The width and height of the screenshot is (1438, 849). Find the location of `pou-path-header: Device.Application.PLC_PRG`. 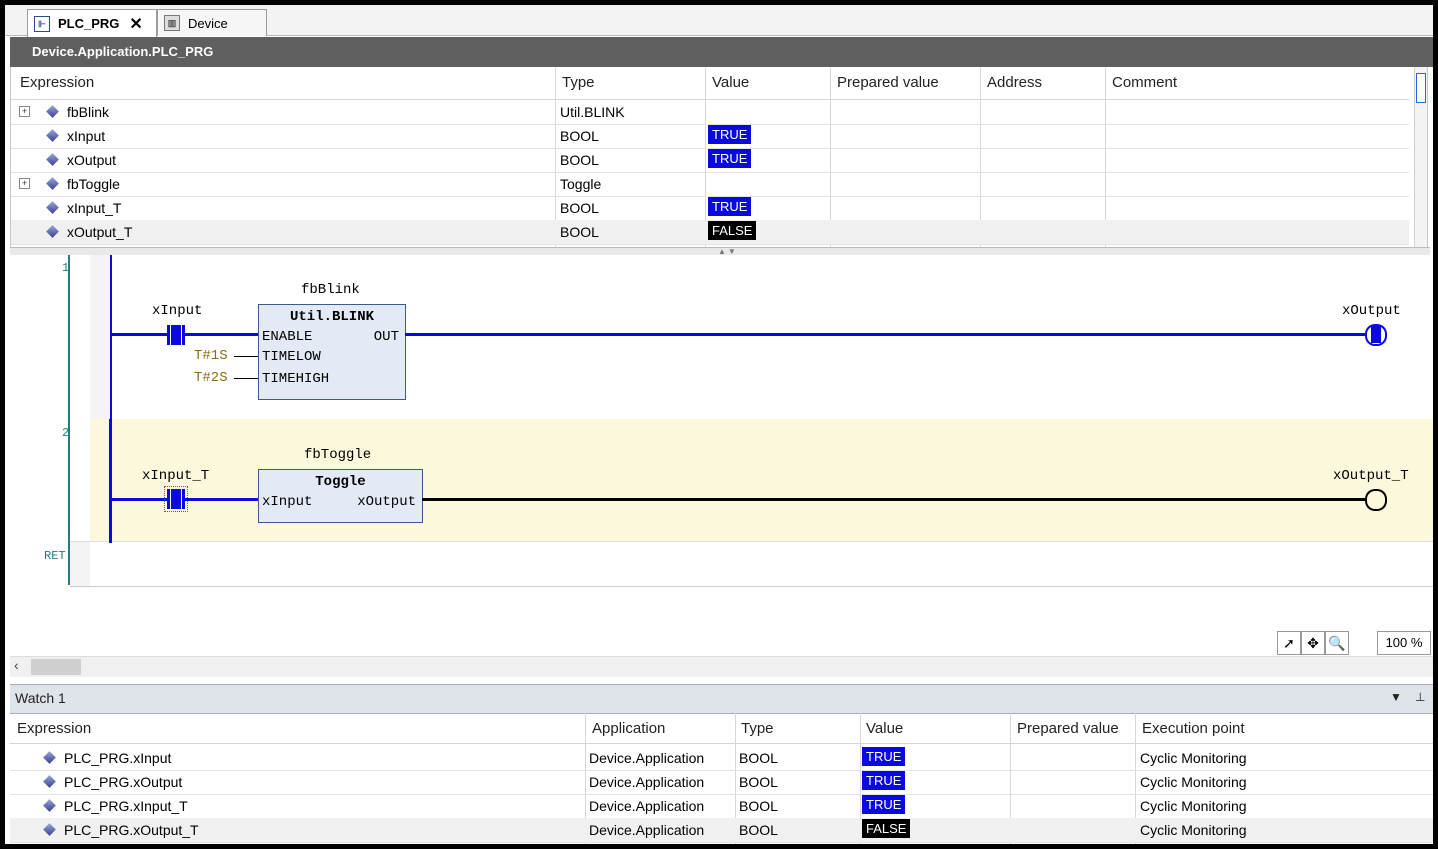

pou-path-header: Device.Application.PLC_PRG is located at coordinates (721, 52).